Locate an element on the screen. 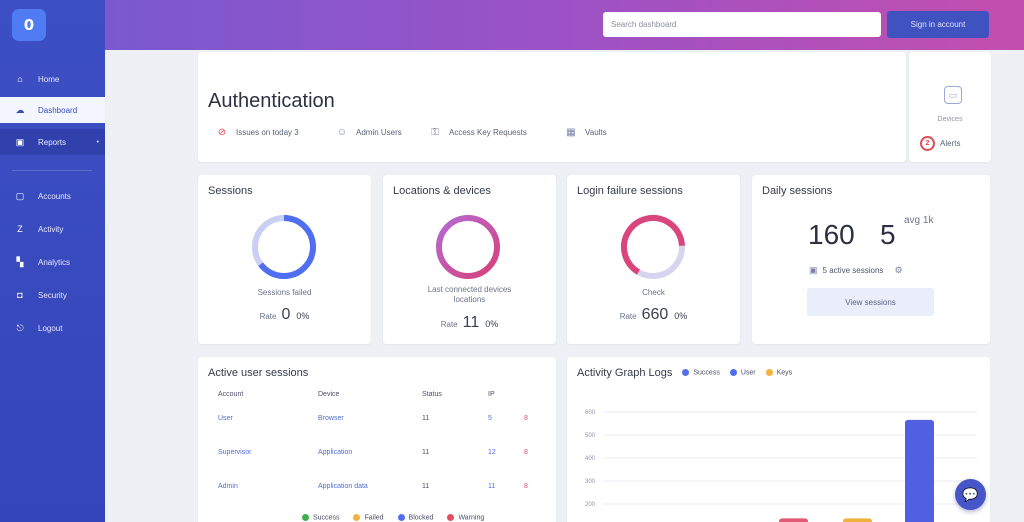  legend-label: Warning is located at coordinates (471, 518).